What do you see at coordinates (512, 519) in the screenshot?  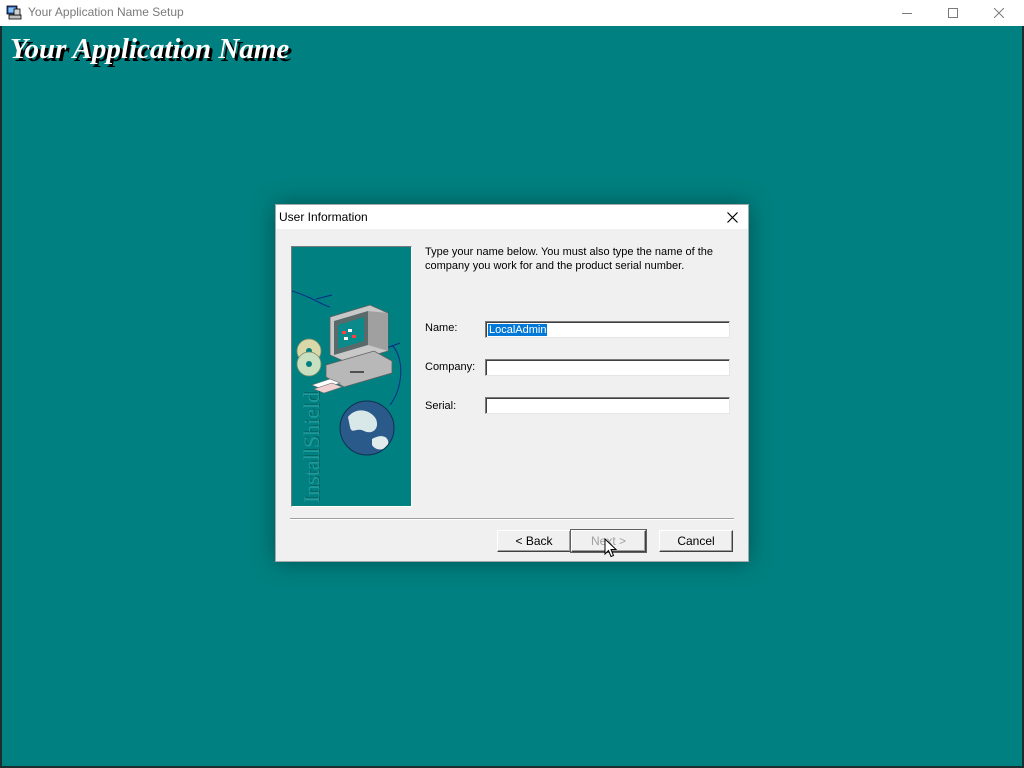 I see `button-separator` at bounding box center [512, 519].